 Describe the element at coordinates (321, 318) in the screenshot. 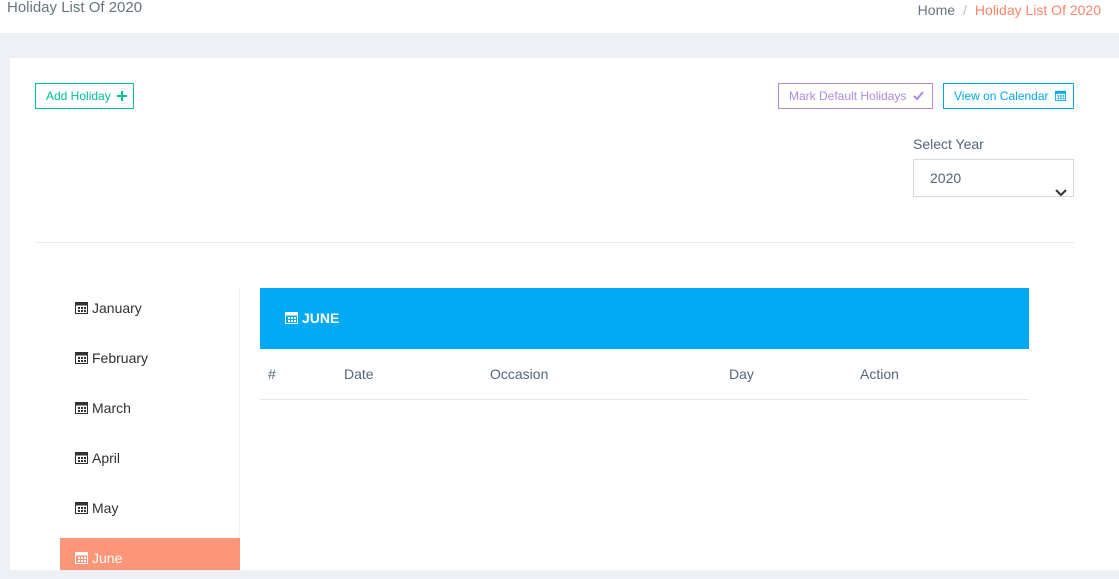

I see `month-panel-title: JUNE` at that location.